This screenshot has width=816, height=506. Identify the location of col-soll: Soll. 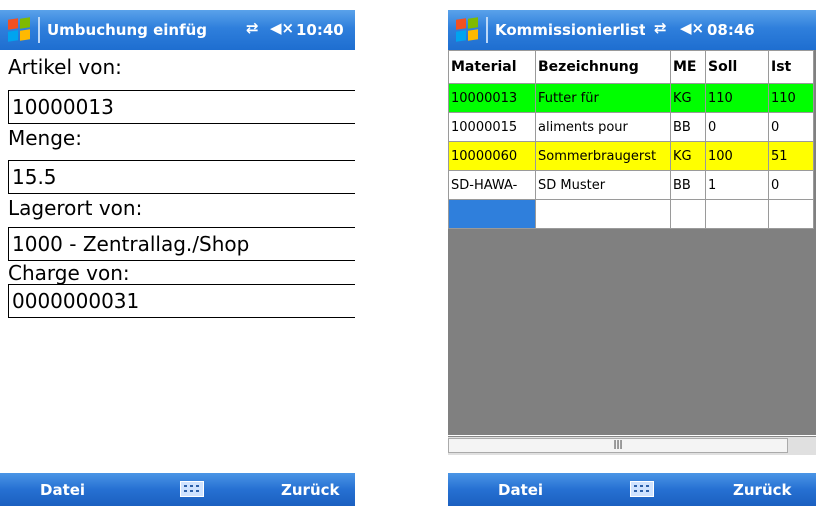
(737, 67).